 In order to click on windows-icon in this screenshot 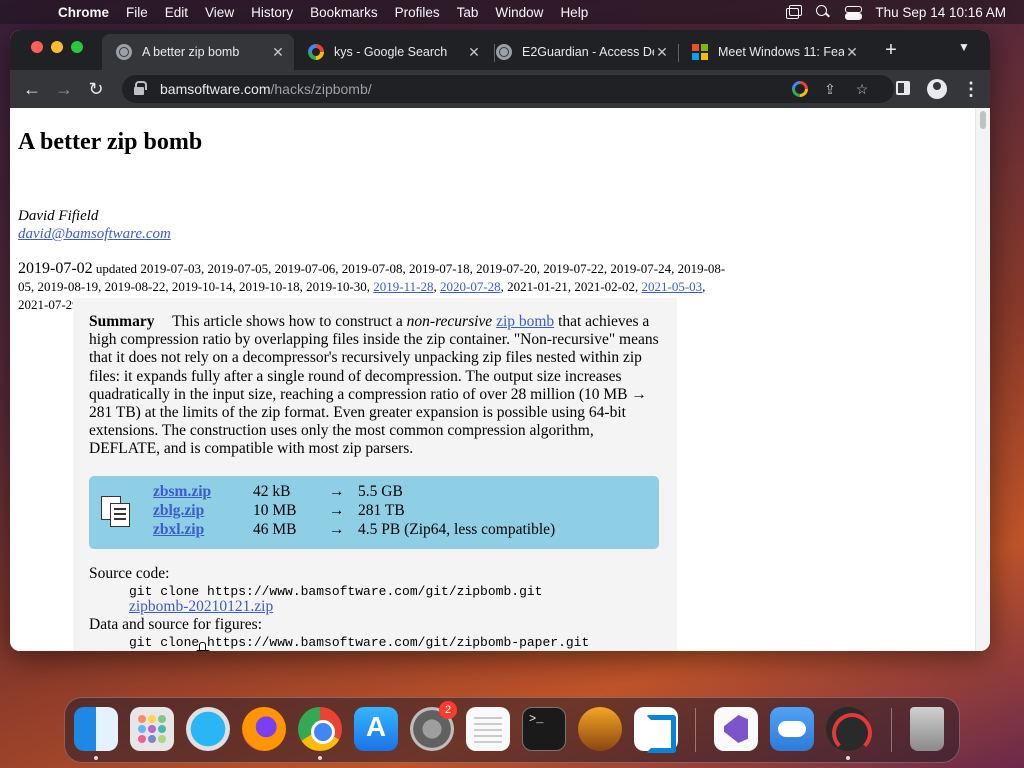, I will do `click(700, 52)`.